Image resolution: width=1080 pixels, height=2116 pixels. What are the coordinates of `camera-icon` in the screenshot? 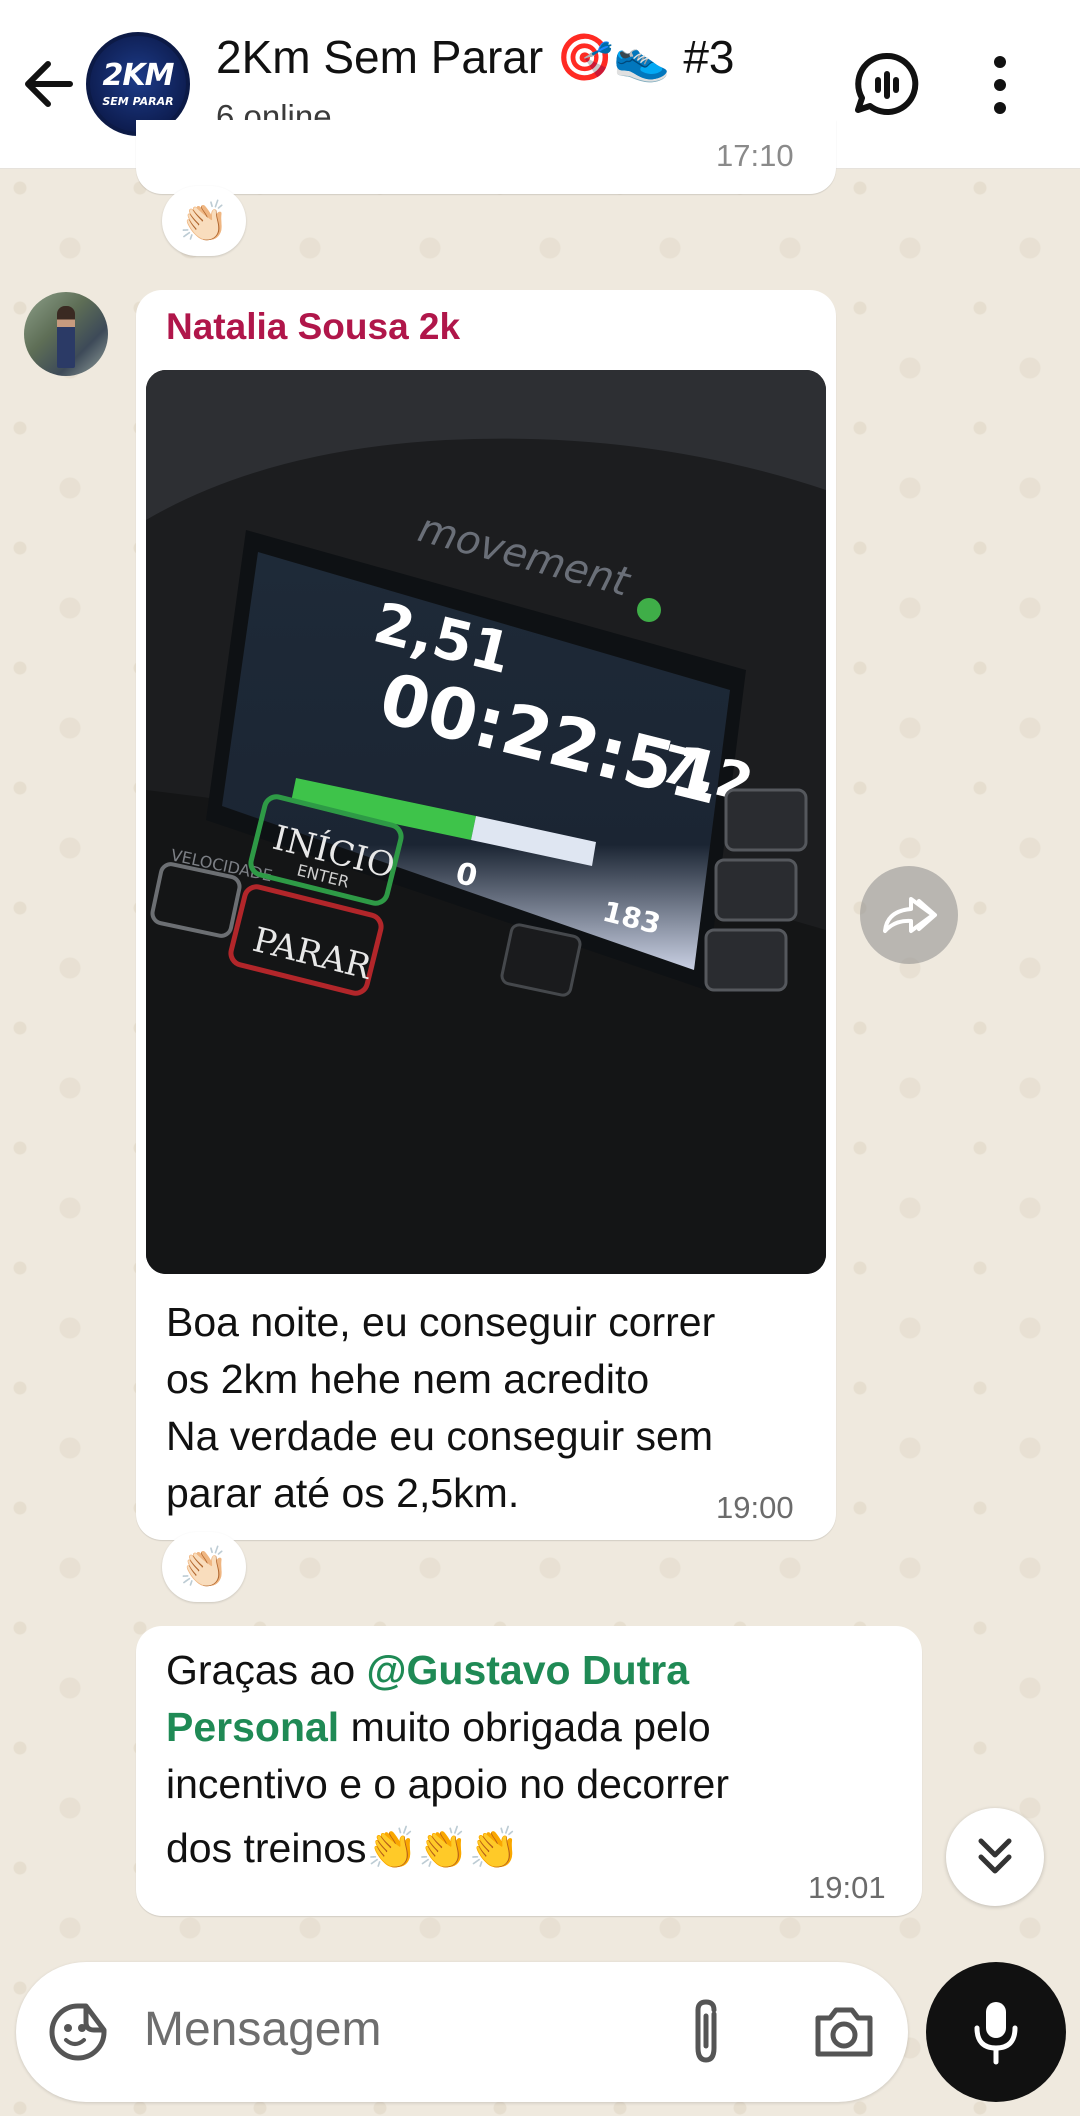 It's located at (844, 2032).